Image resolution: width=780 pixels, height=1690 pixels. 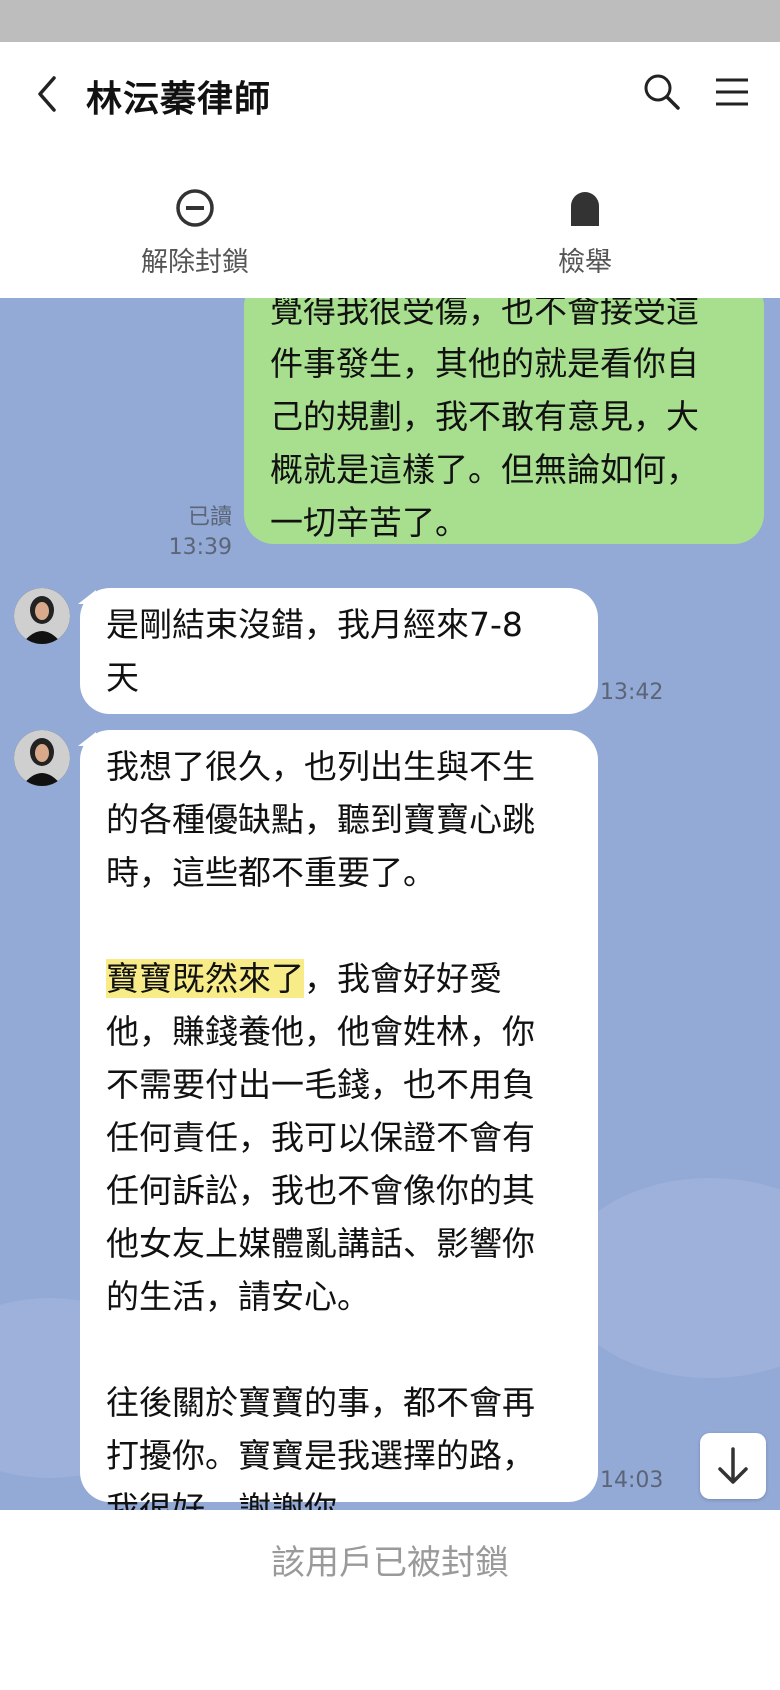 What do you see at coordinates (205, 978) in the screenshot?
I see `highlighted-text: 寶寶既然來了` at bounding box center [205, 978].